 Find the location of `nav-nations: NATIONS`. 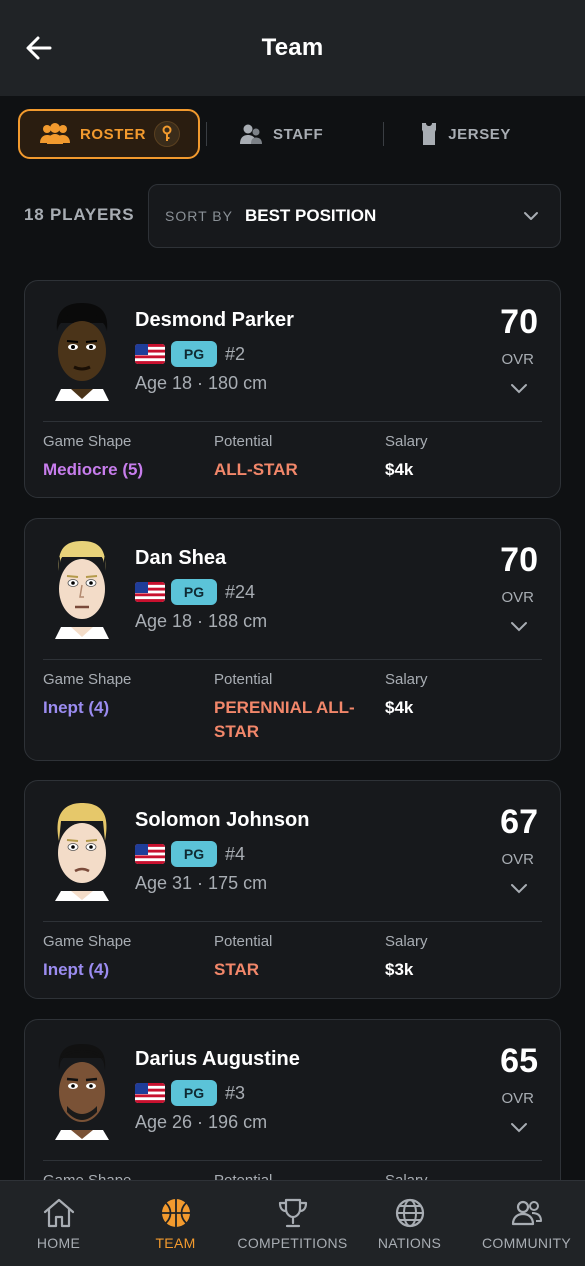

nav-nations: NATIONS is located at coordinates (409, 1223).